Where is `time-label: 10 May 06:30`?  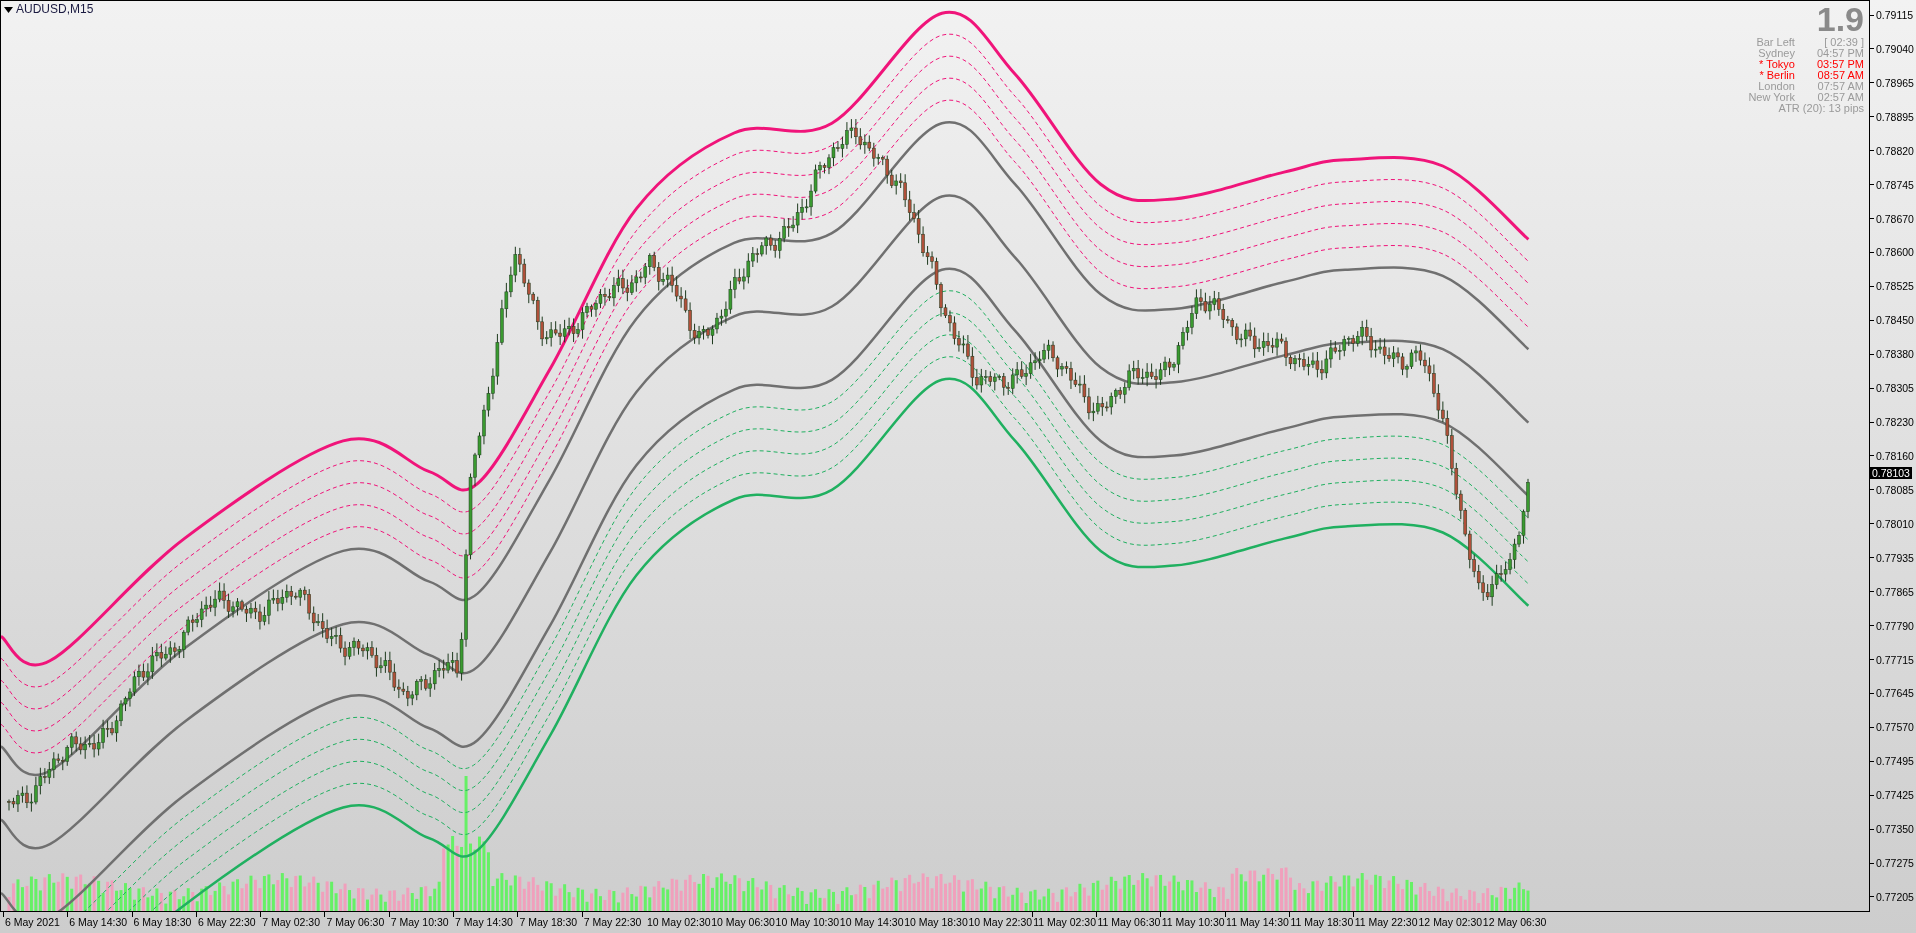
time-label: 10 May 06:30 is located at coordinates (743, 922).